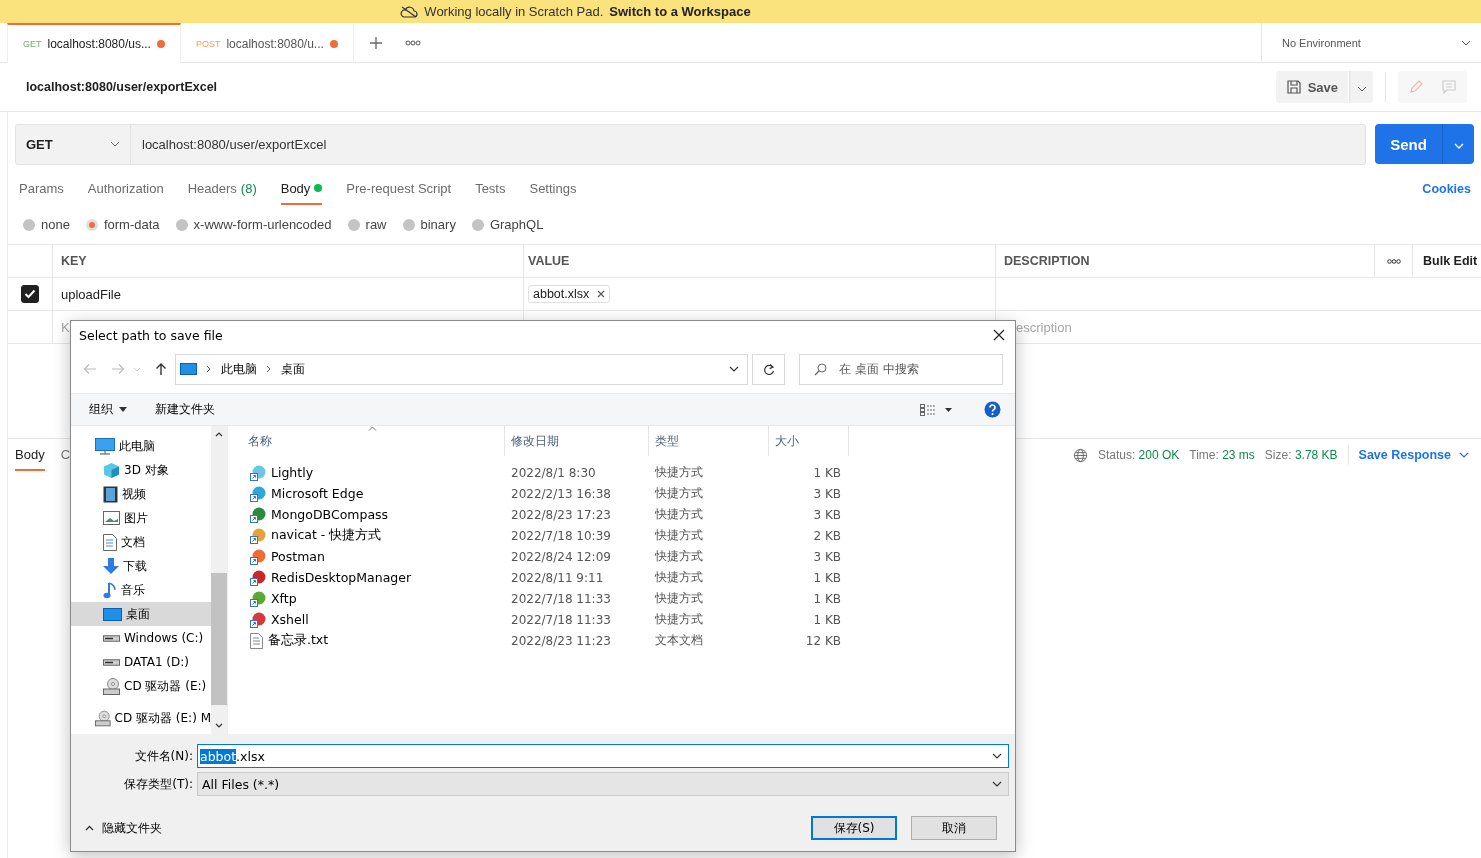 This screenshot has height=858, width=1481. Describe the element at coordinates (373, 640) in the screenshot. I see `file-name: 备忘录.txt` at that location.